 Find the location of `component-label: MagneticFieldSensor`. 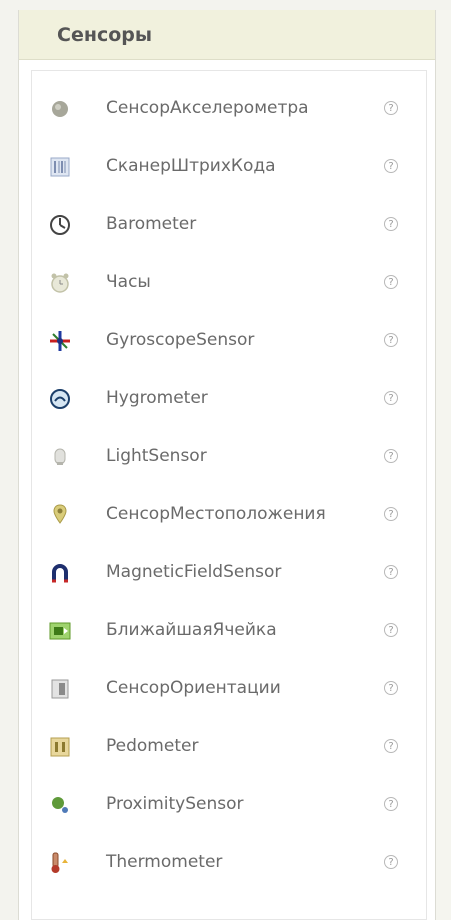

component-label: MagneticFieldSensor is located at coordinates (194, 572).